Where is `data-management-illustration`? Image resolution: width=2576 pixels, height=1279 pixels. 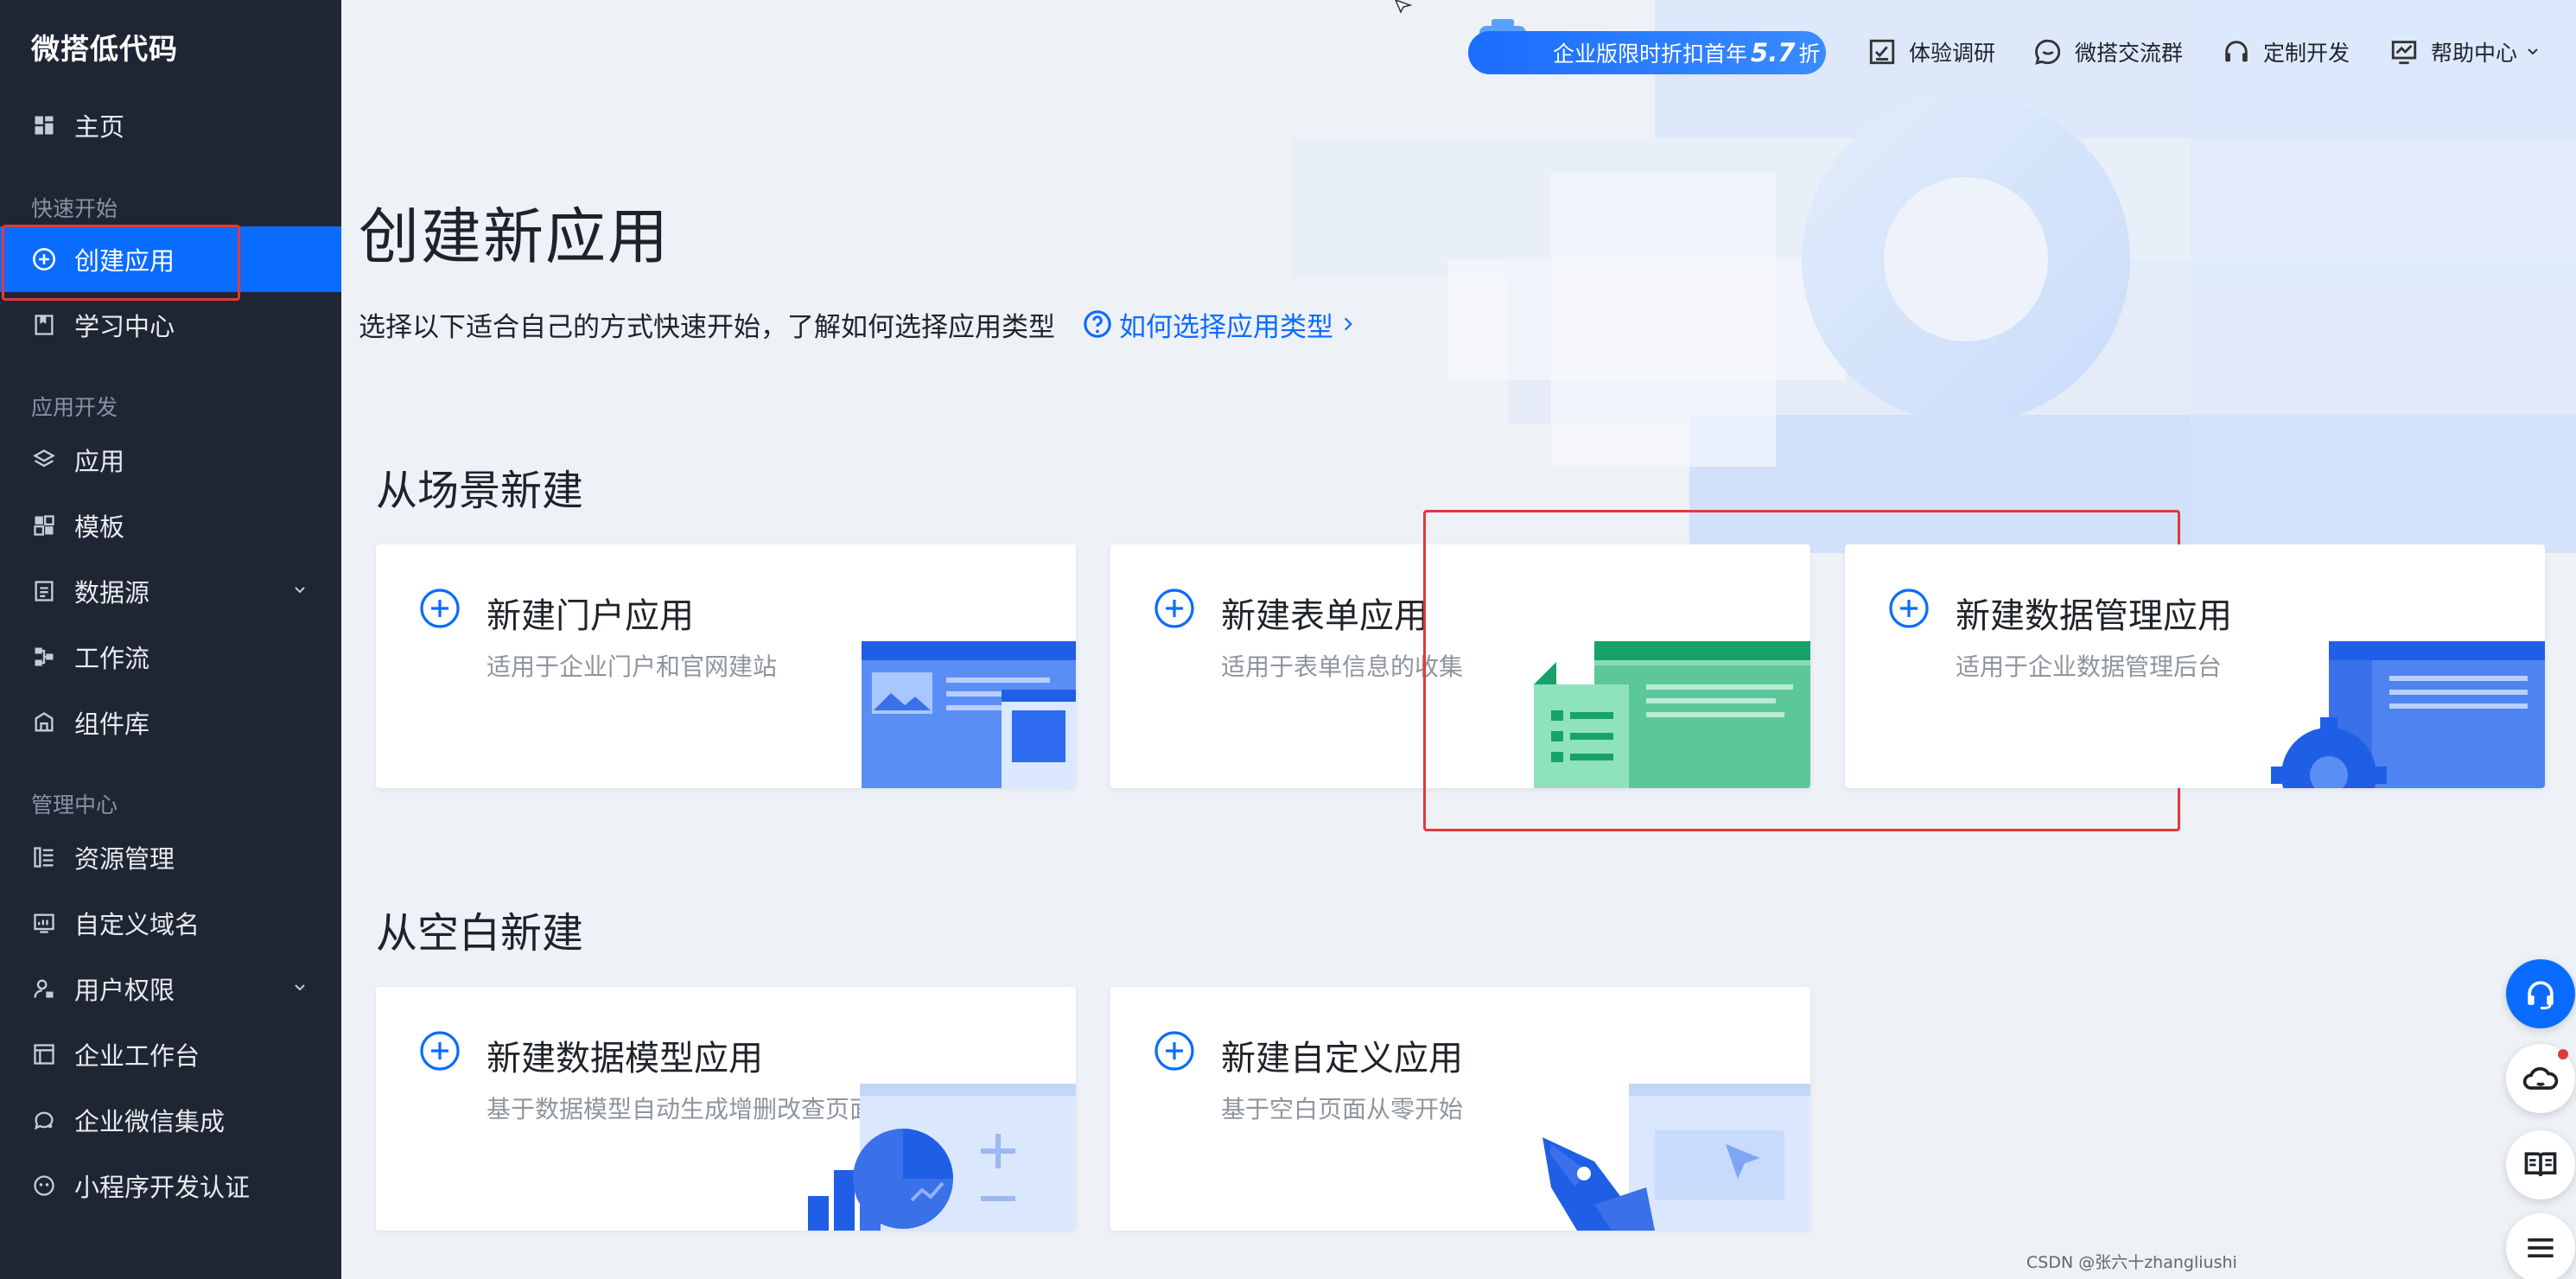 data-management-illustration is located at coordinates (2408, 715).